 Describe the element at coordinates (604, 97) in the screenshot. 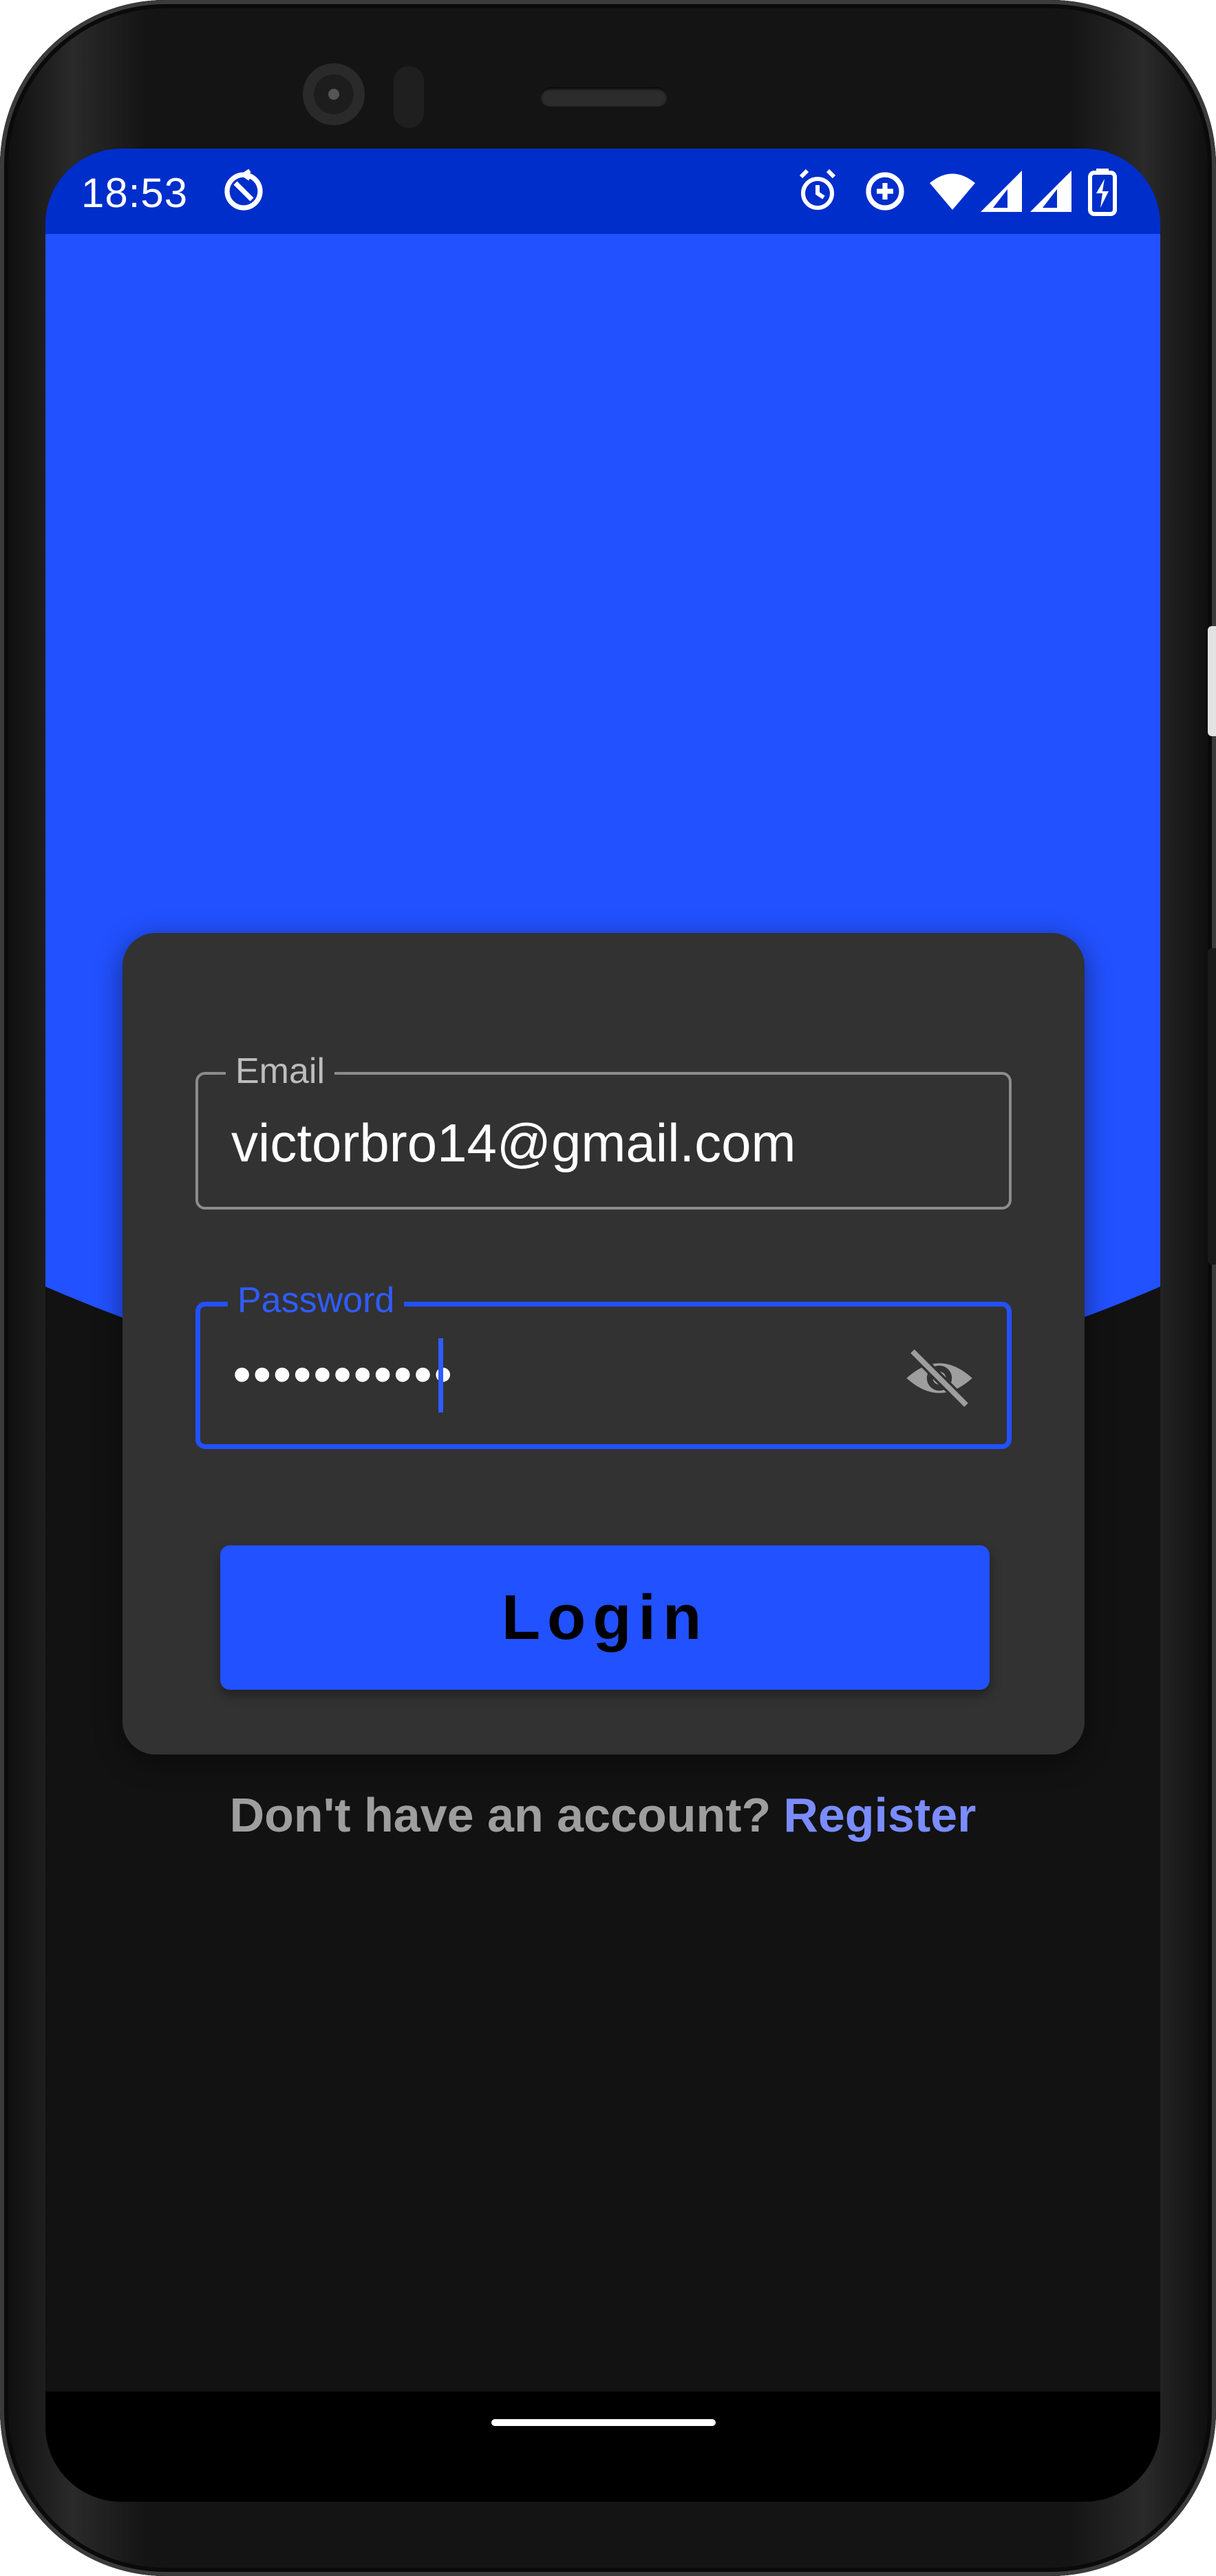

I see `earpiece-speaker` at that location.